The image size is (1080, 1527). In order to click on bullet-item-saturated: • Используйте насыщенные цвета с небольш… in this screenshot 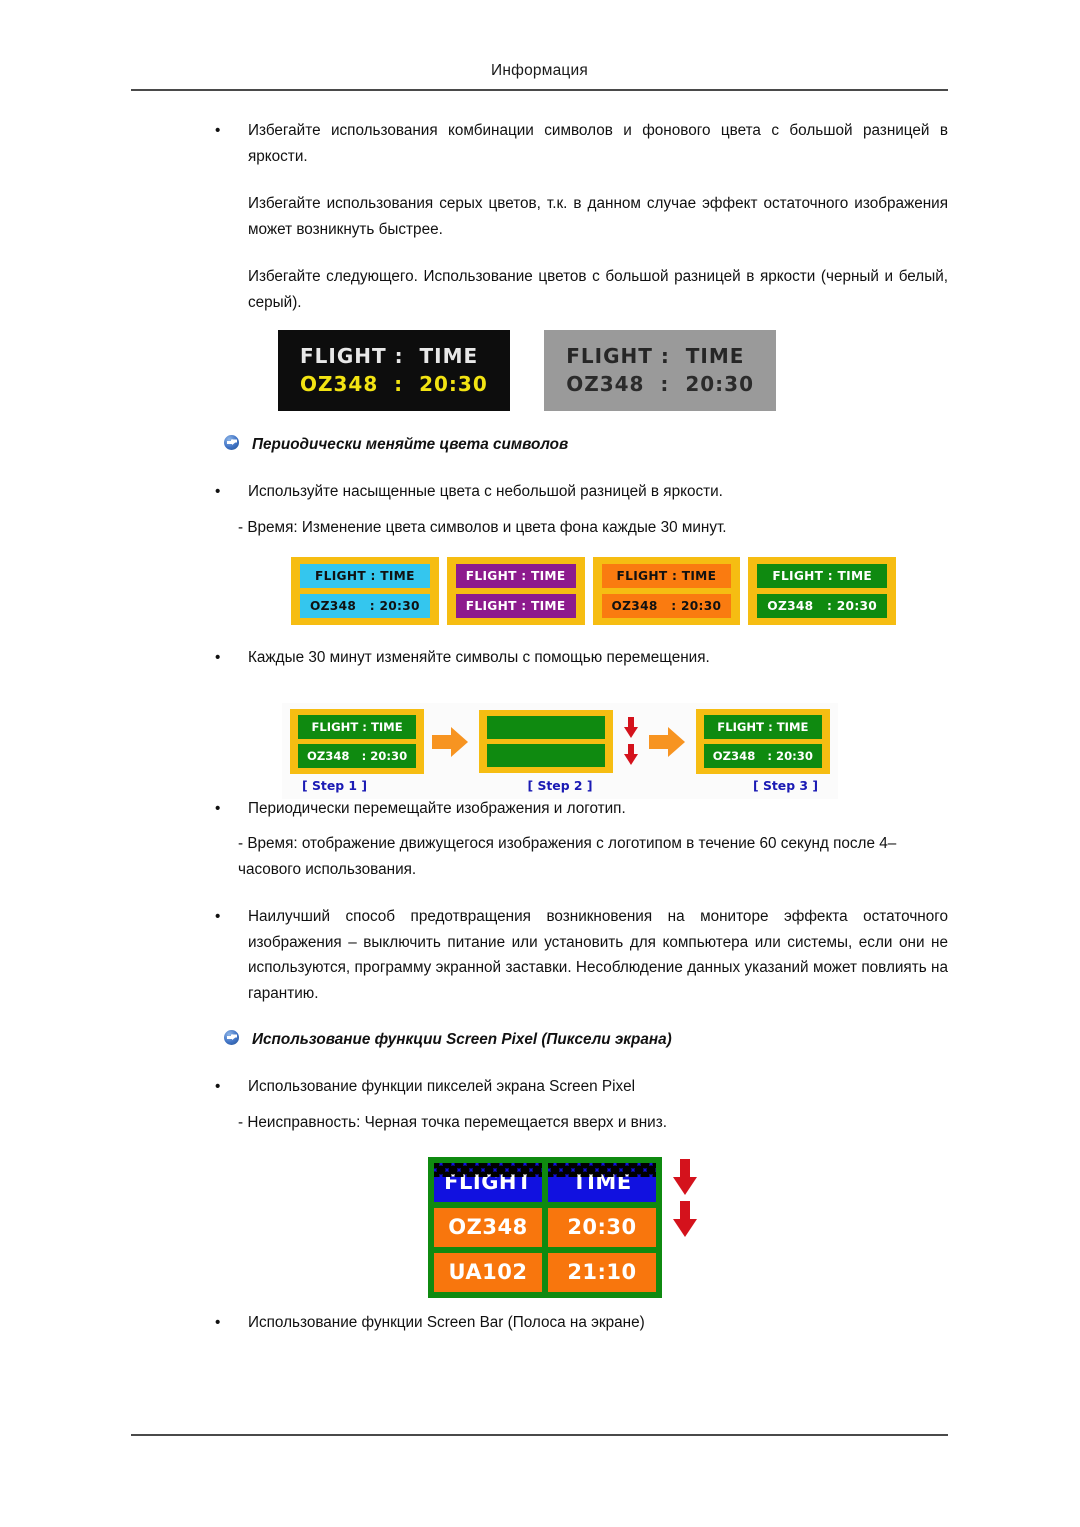, I will do `click(540, 492)`.